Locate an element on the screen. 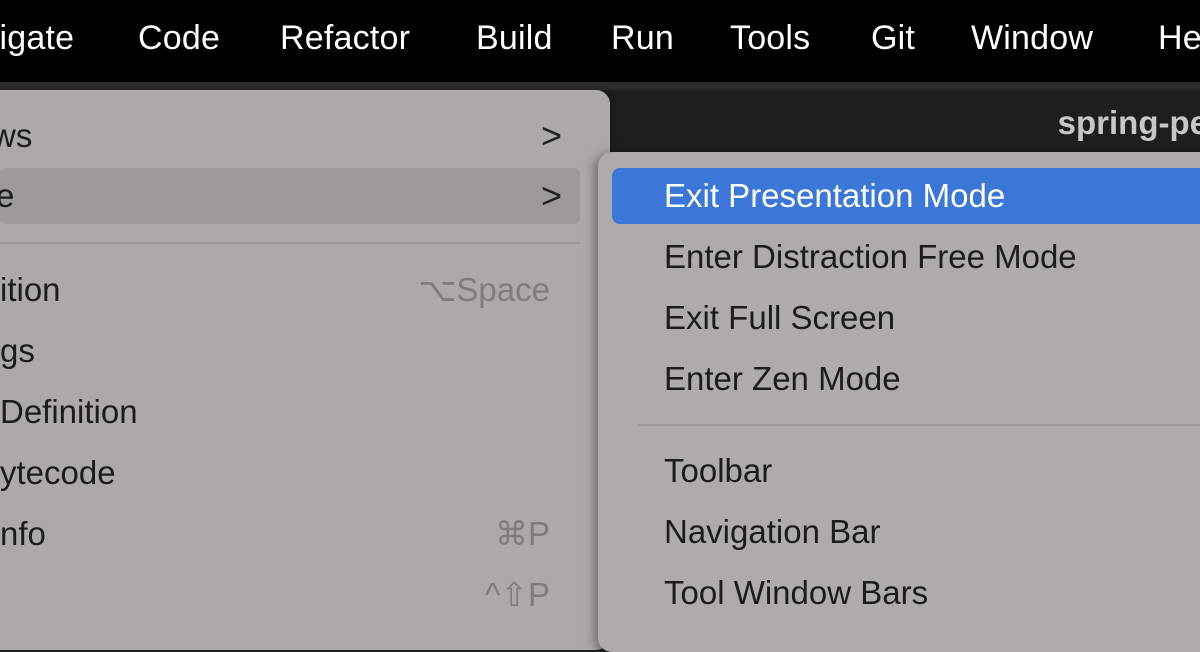 This screenshot has height=652, width=1200. menu-item-navigation-bar: Navigation Bar is located at coordinates (906, 532).